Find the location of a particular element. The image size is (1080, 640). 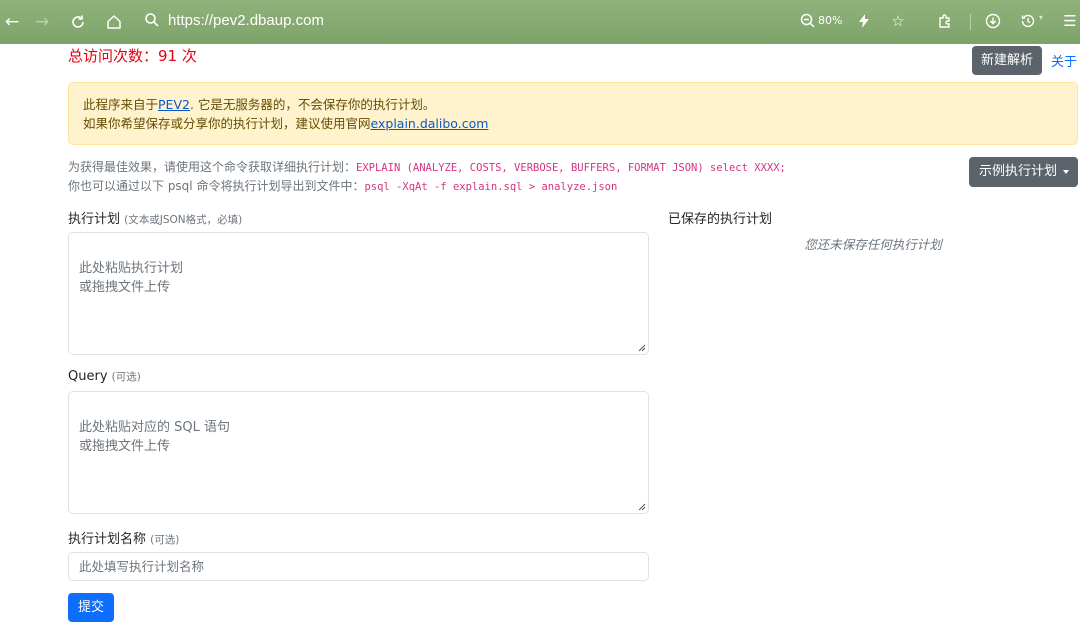

saved-plans-title: 已保存的执行计划 is located at coordinates (720, 219).